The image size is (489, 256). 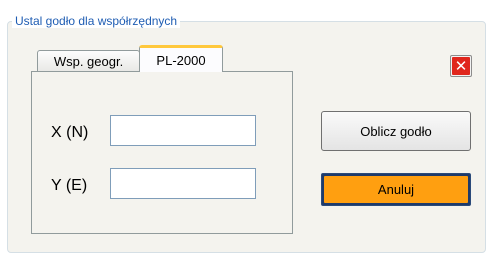 I want to click on cancel-button-label: Anuluj, so click(x=396, y=189).